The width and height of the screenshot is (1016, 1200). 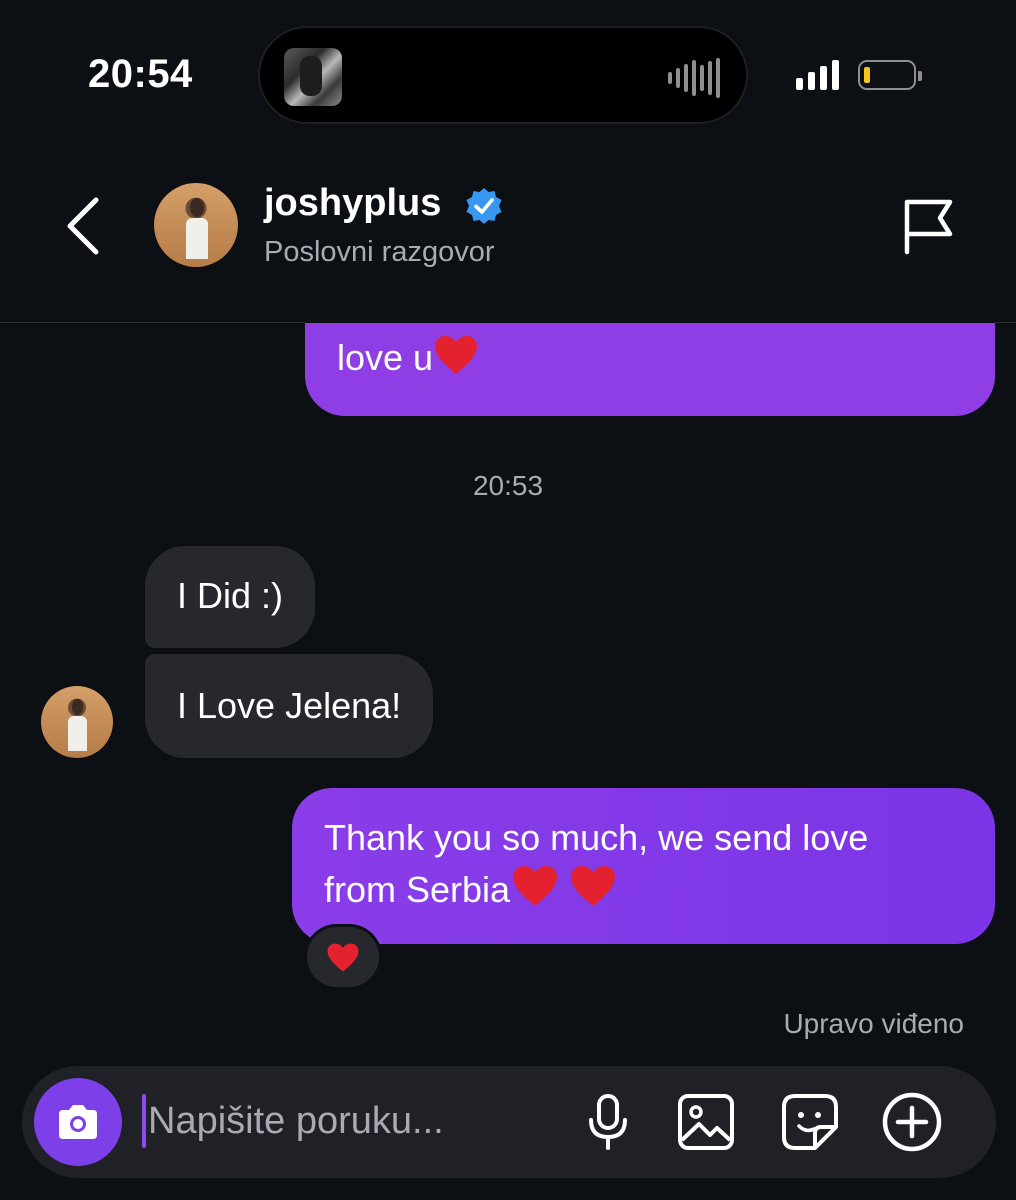 I want to click on audio-waveform-icon, so click(x=694, y=78).